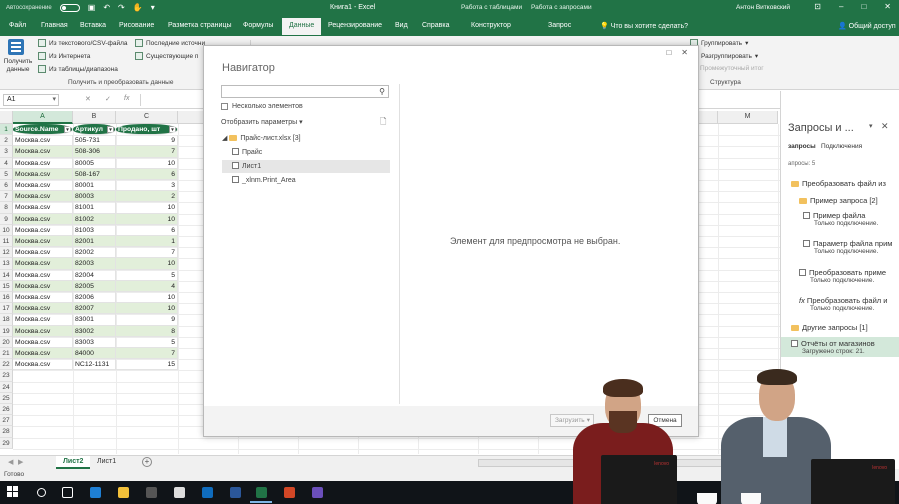  What do you see at coordinates (644, 26) in the screenshot?
I see `tell-me-search: 💡 Что вы хотите сделать?` at bounding box center [644, 26].